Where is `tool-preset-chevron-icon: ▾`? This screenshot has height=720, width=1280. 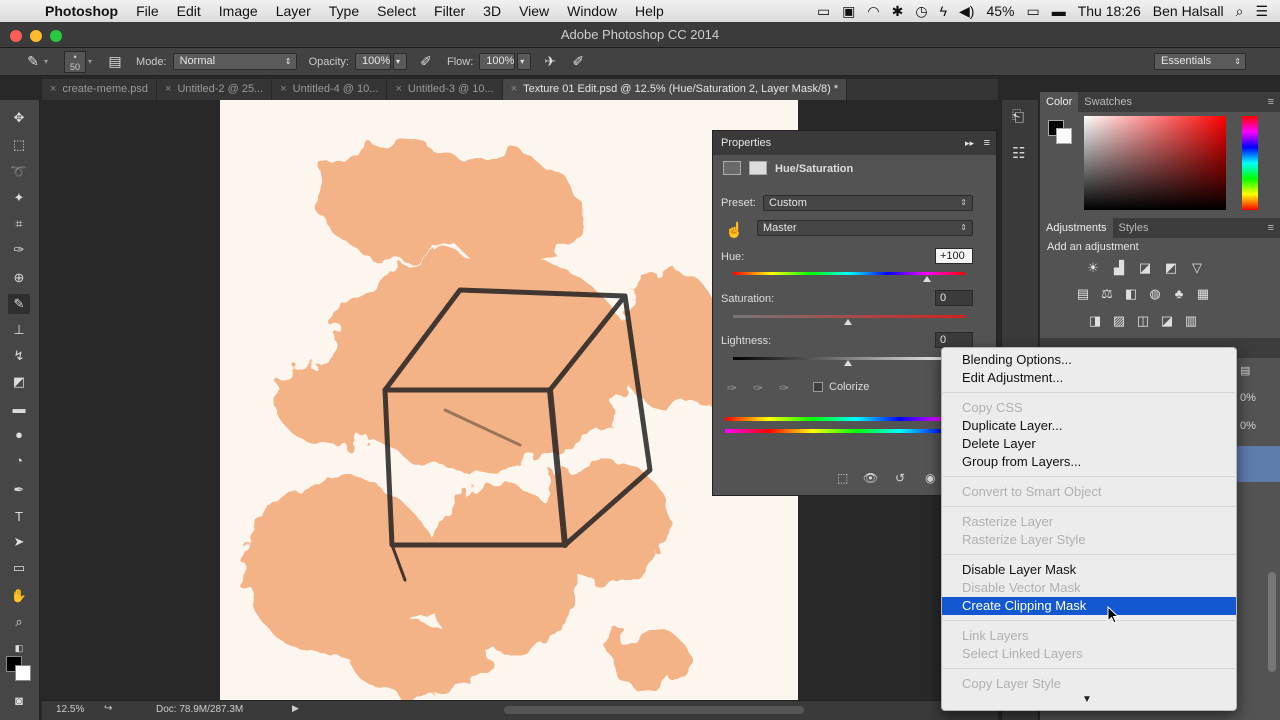 tool-preset-chevron-icon: ▾ is located at coordinates (46, 61).